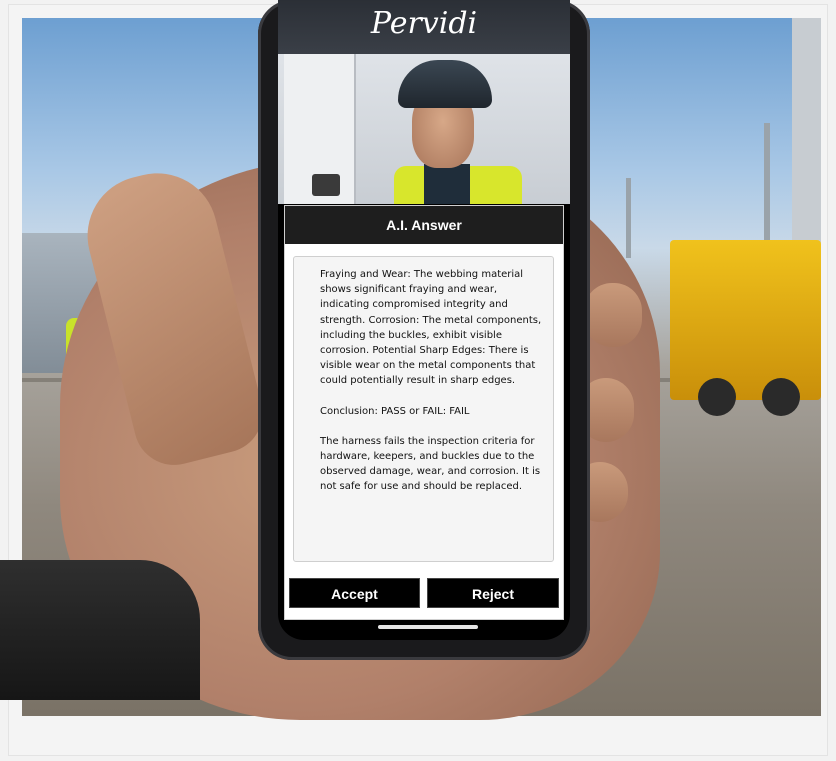  What do you see at coordinates (326, 185) in the screenshot?
I see `container-handle` at bounding box center [326, 185].